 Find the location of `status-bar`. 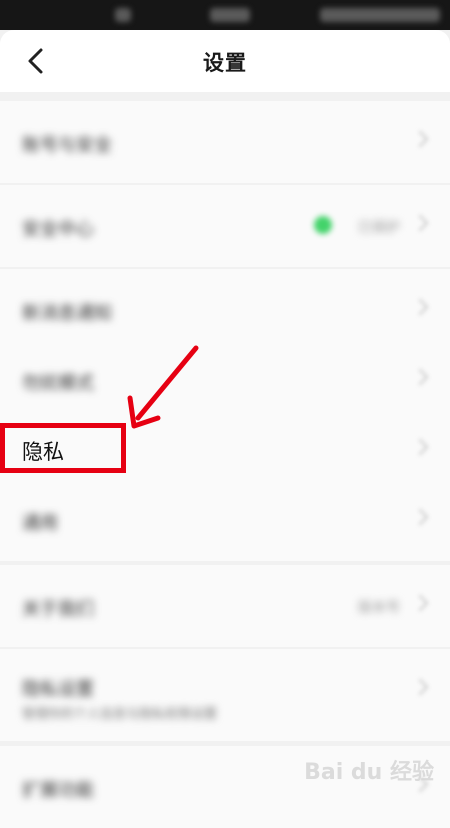

status-bar is located at coordinates (225, 15).